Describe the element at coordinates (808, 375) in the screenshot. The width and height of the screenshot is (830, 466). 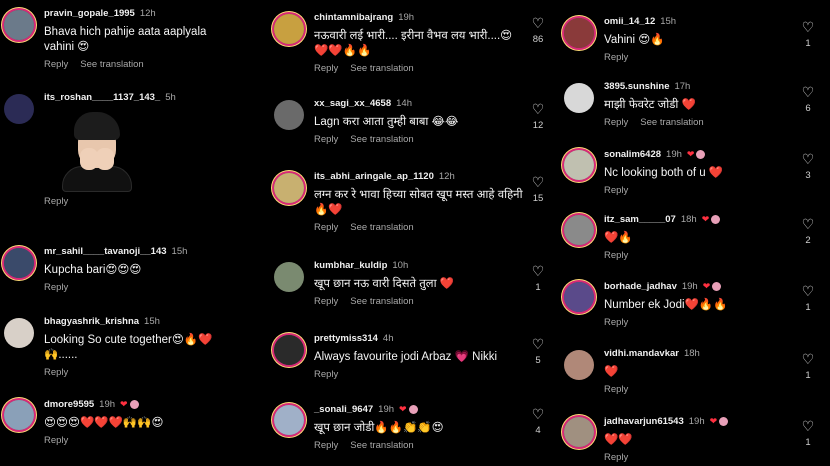
I see `like-count: 1` at that location.